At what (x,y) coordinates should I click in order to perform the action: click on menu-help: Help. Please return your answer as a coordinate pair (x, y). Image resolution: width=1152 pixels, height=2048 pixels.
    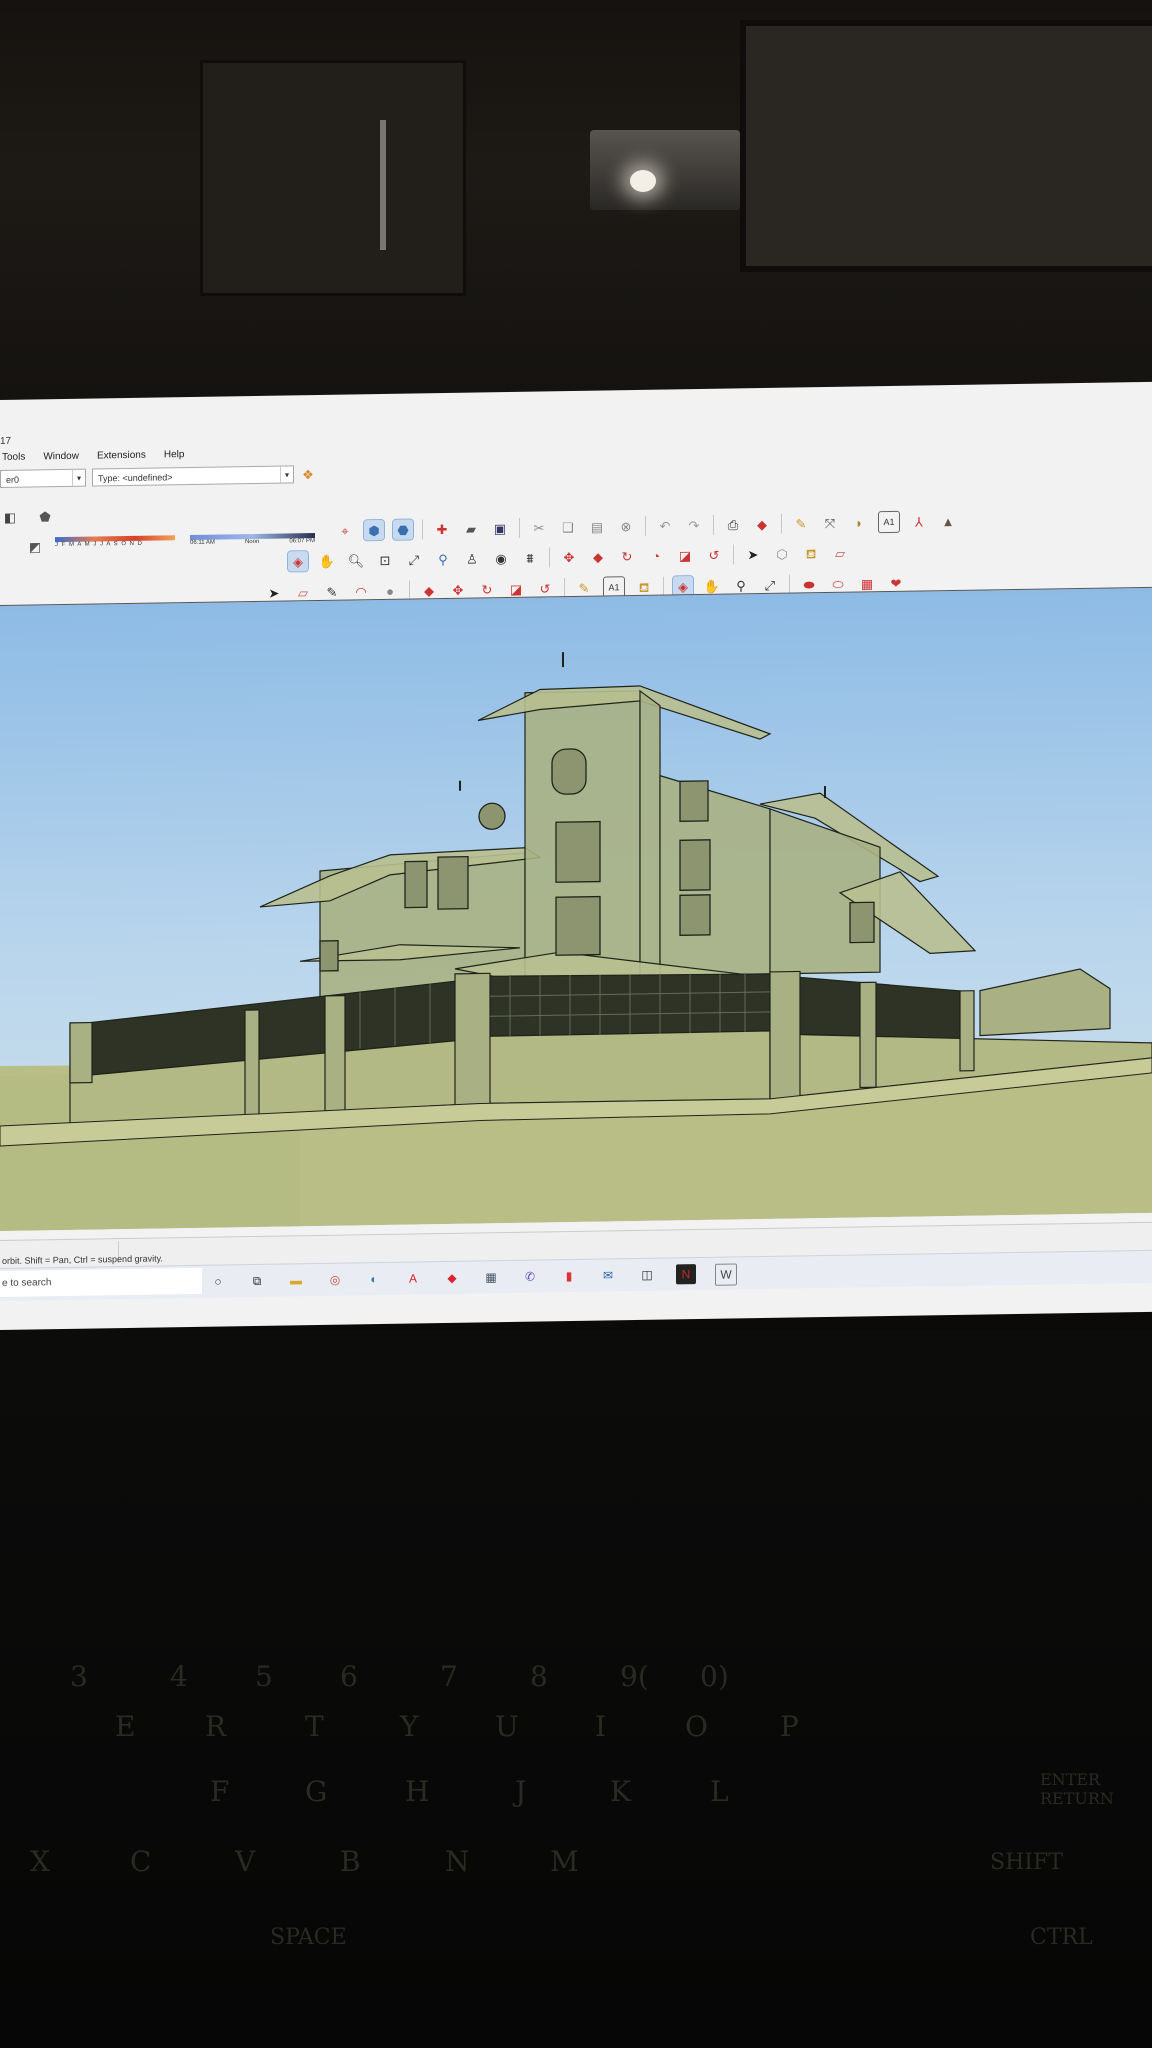
    Looking at the image, I should click on (174, 457).